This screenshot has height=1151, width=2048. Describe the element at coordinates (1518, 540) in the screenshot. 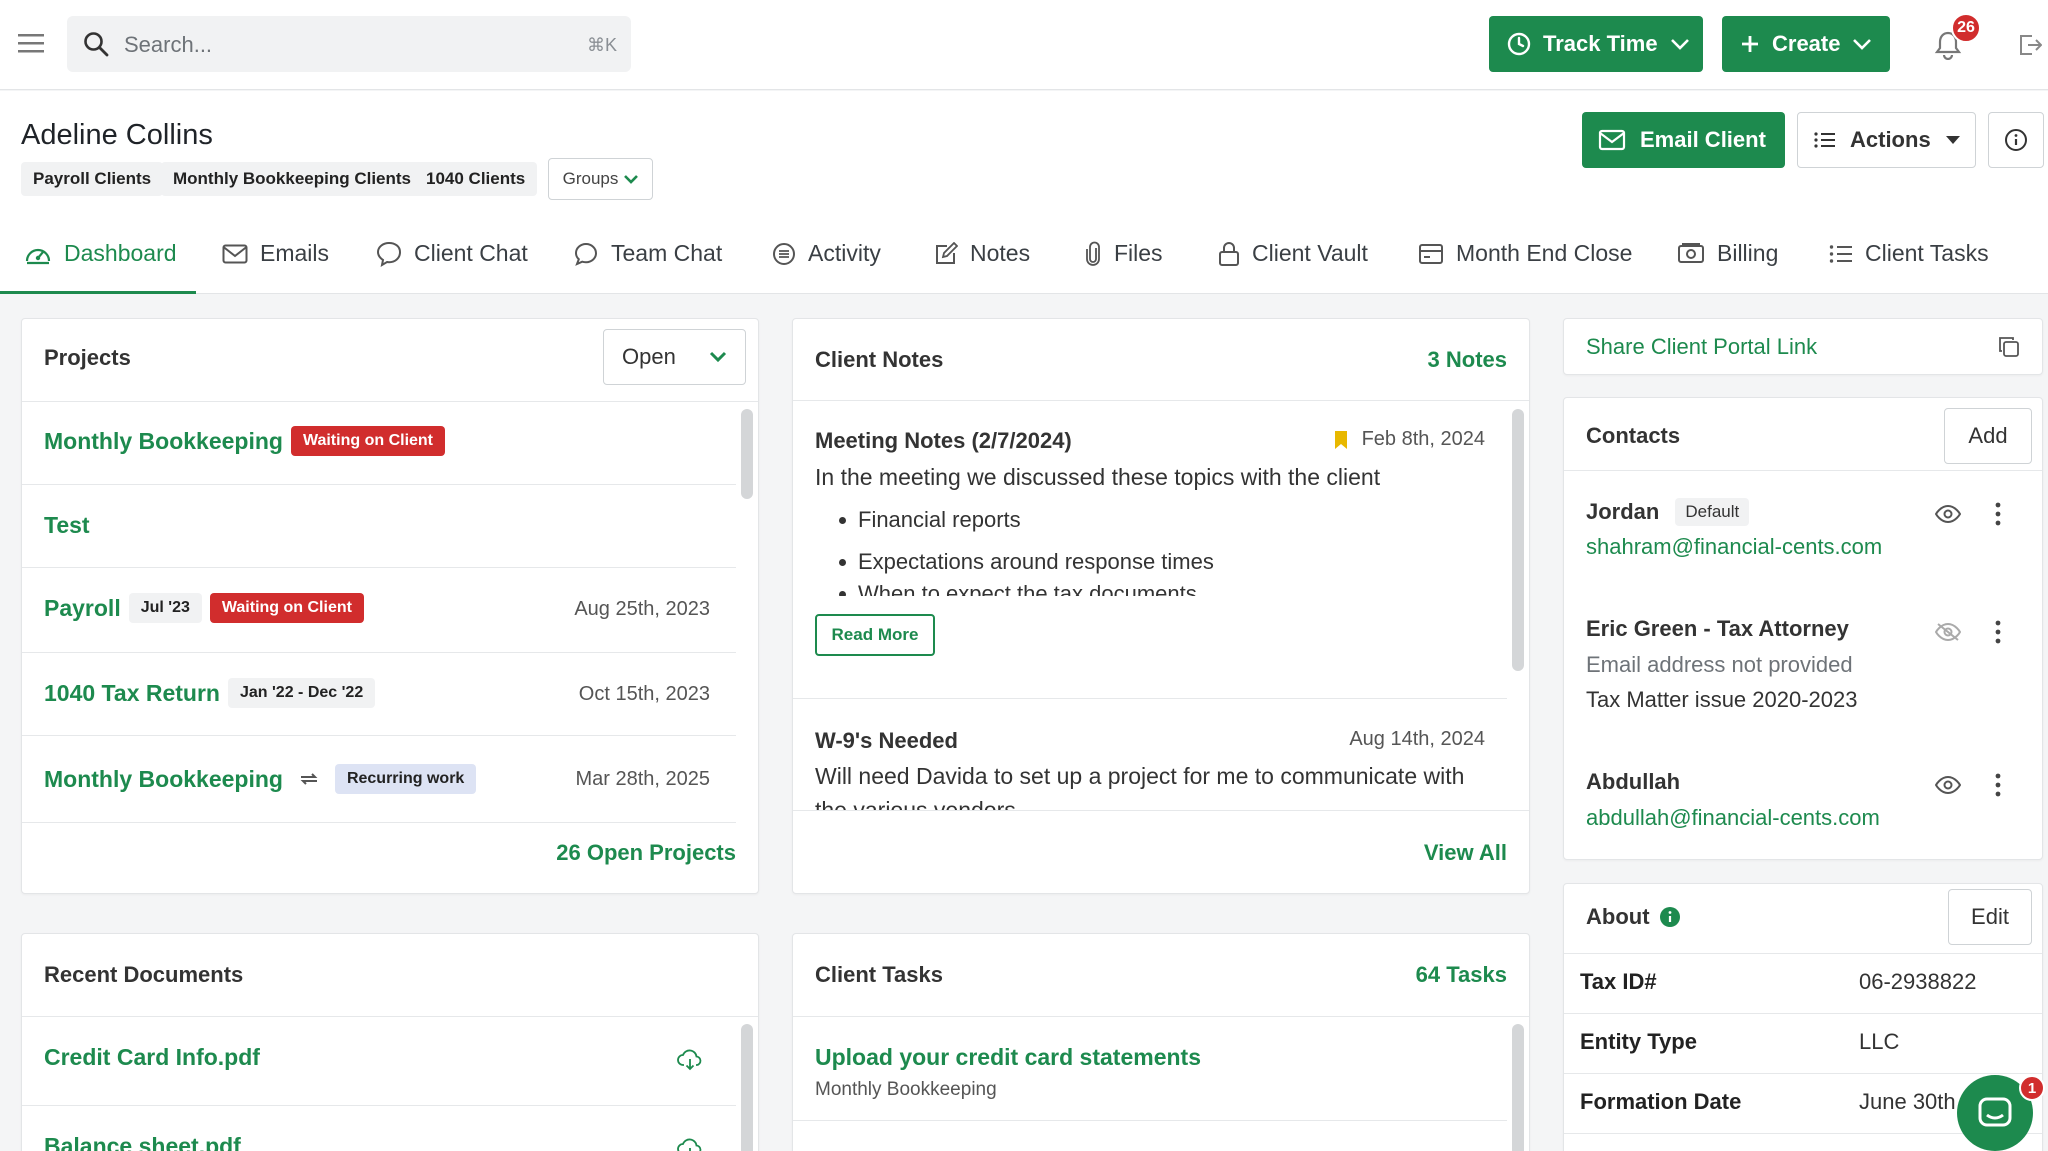

I see `notes-scrollbar` at that location.